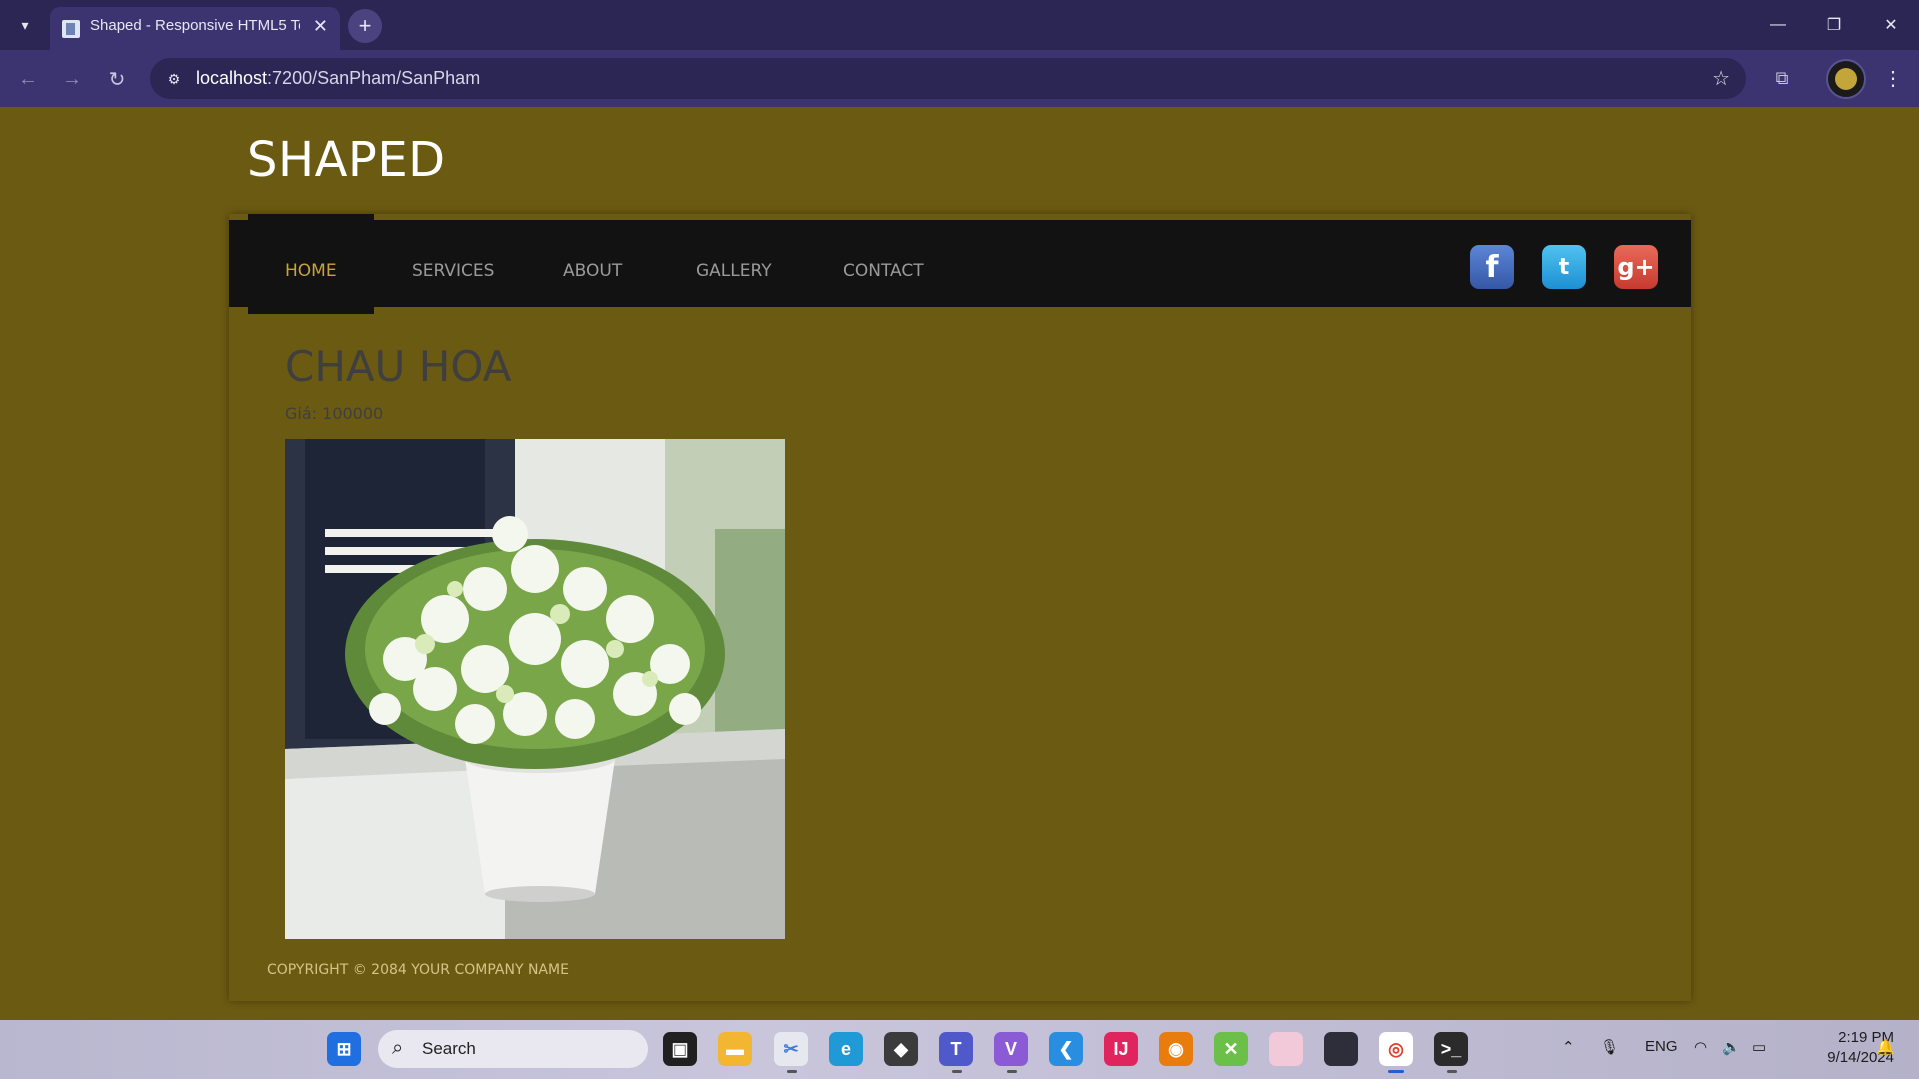 This screenshot has height=1079, width=1919. Describe the element at coordinates (1231, 1049) in the screenshot. I see `app-icon-green: ✕` at that location.